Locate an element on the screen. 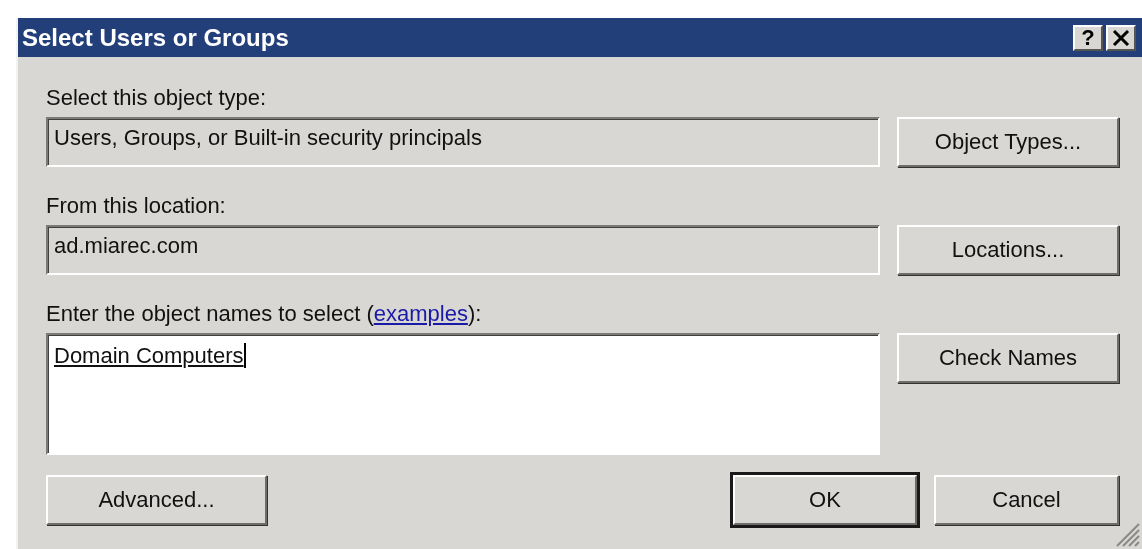 Image resolution: width=1142 pixels, height=549 pixels. resize-grip-icon is located at coordinates (1127, 534).